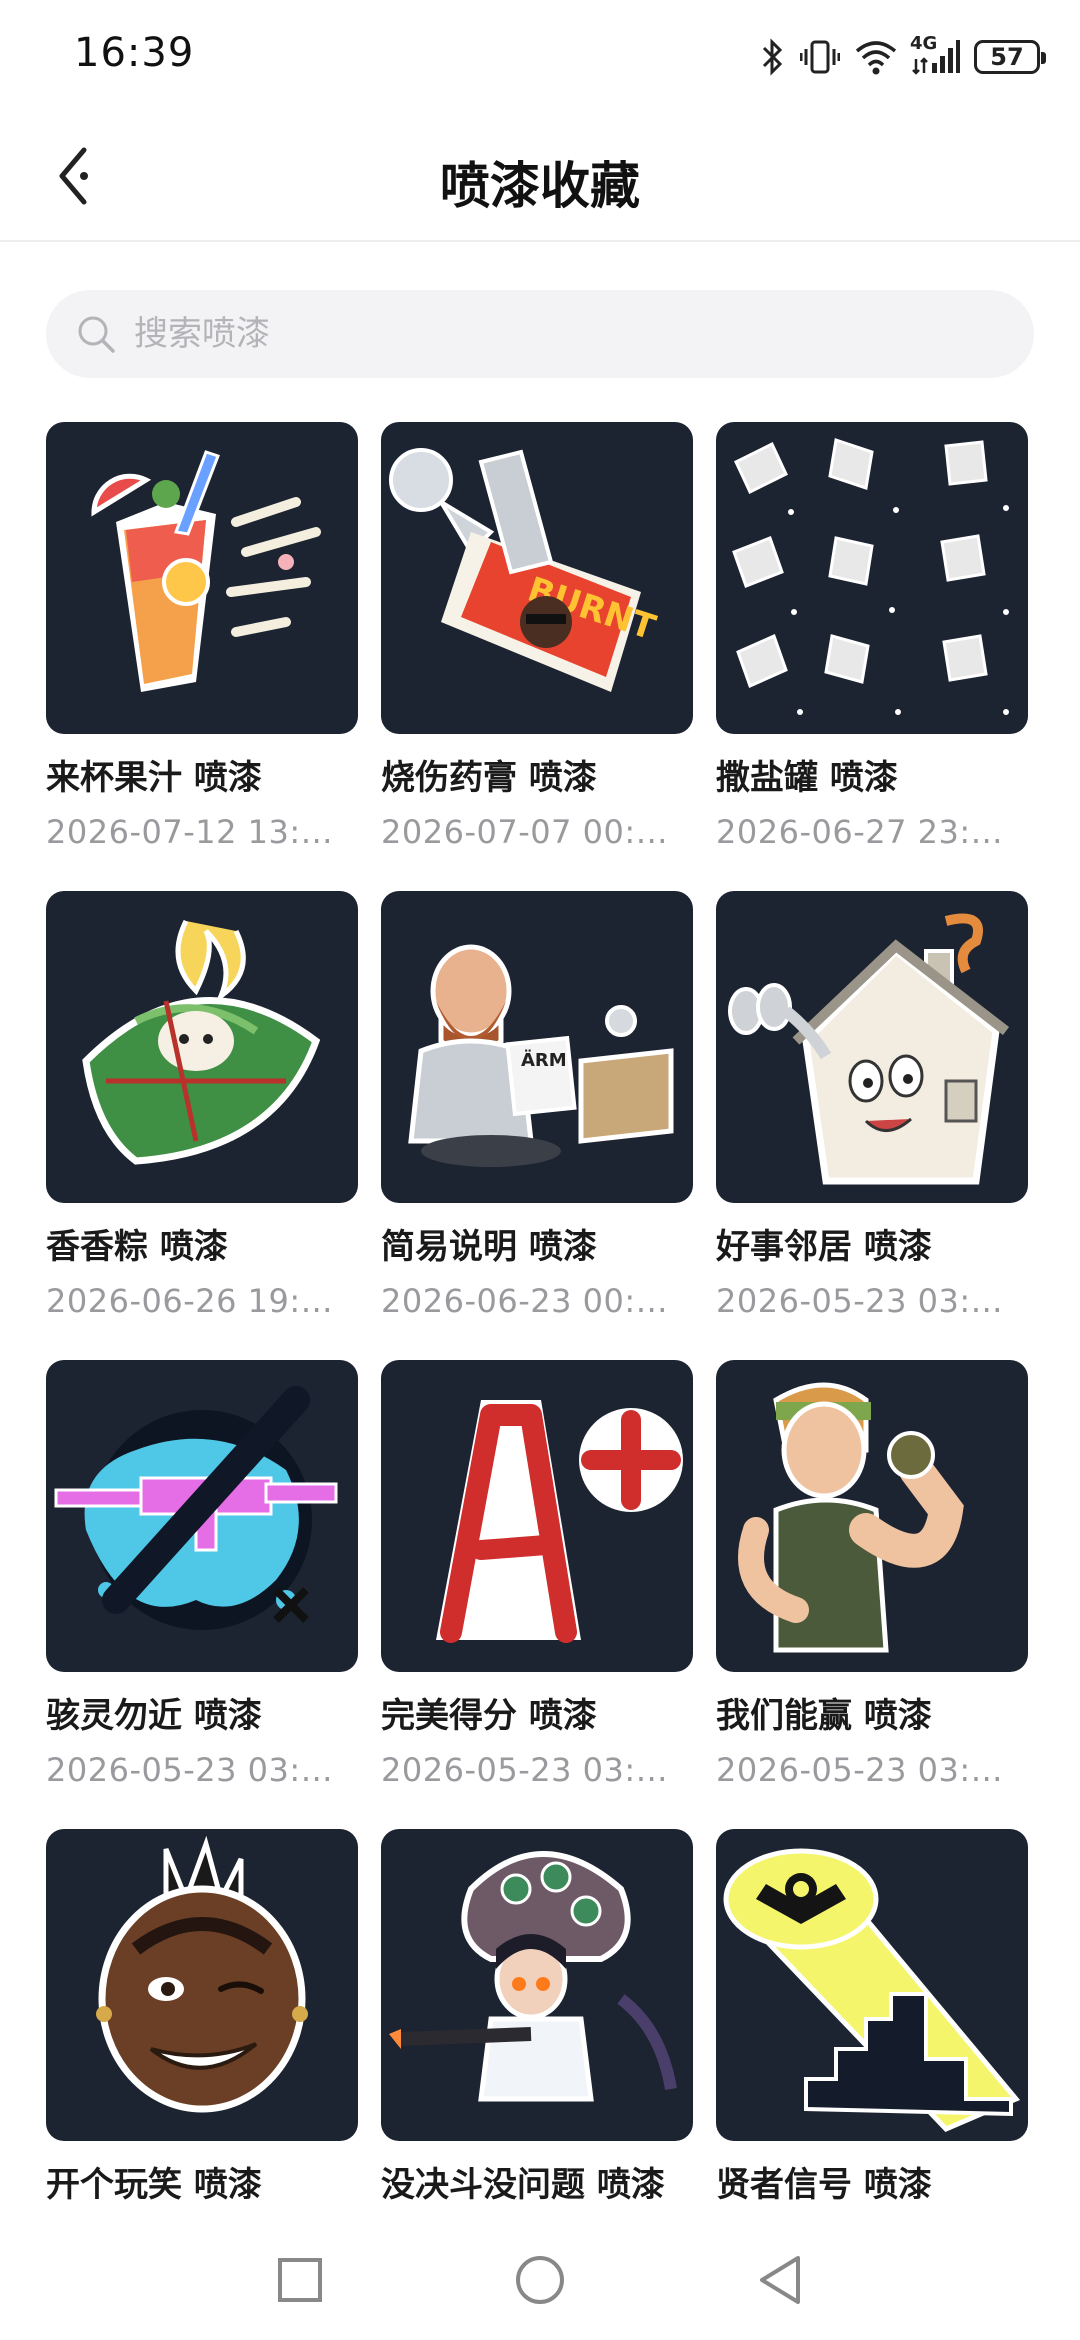 This screenshot has width=1080, height=2340. I want to click on home-button, so click(540, 2280).